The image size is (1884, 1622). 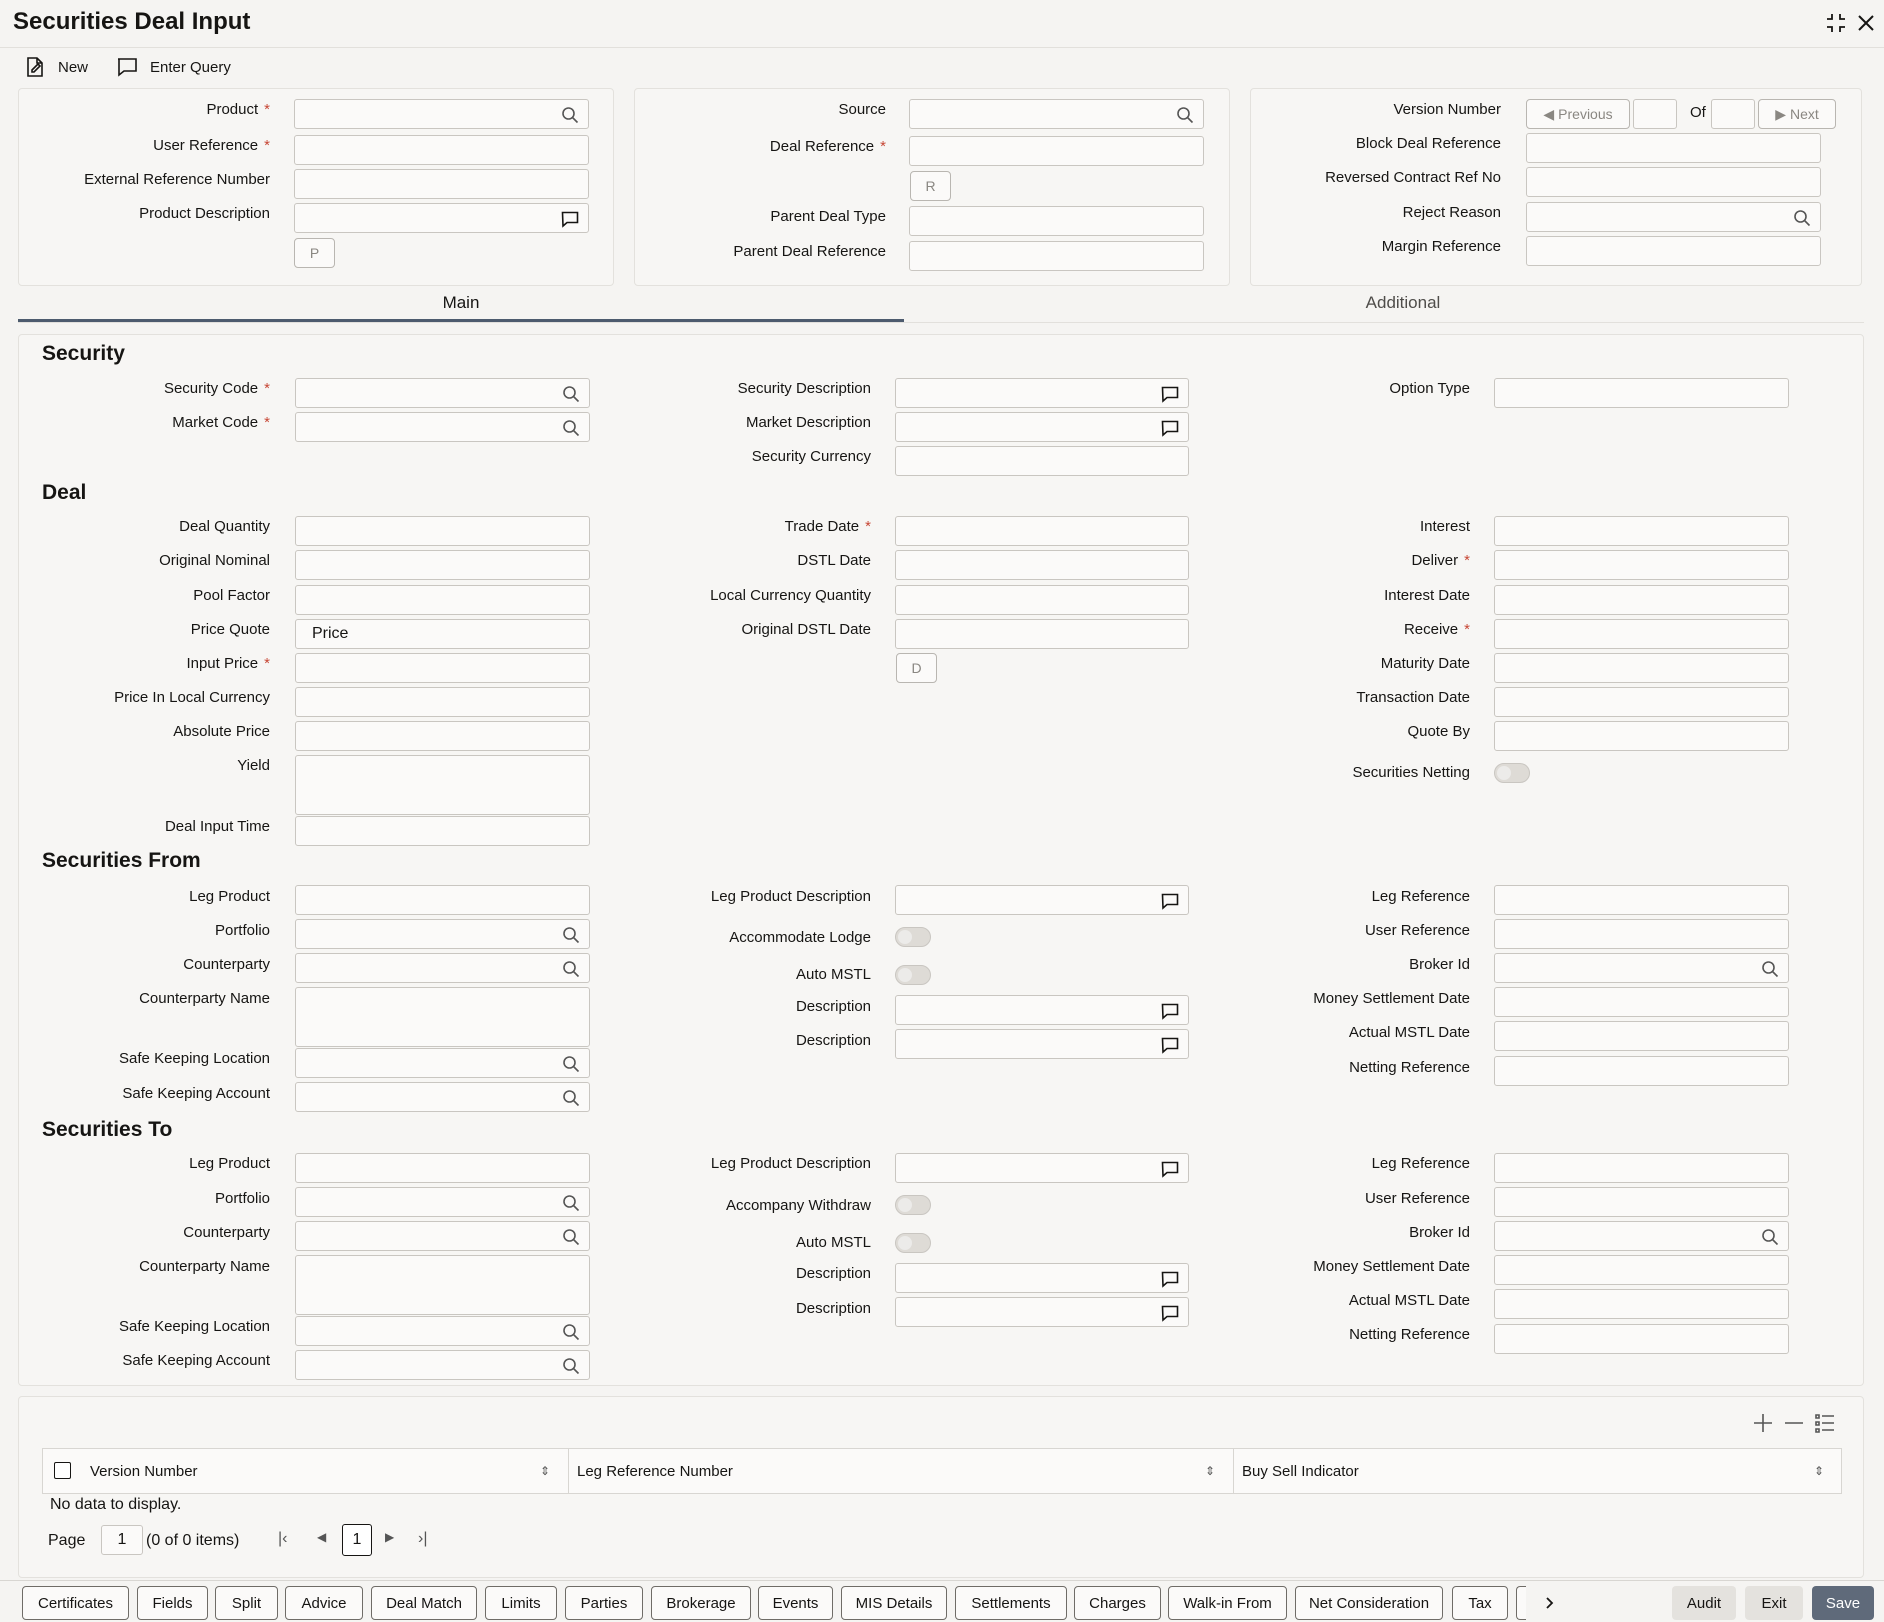 What do you see at coordinates (442, 1202) in the screenshot?
I see `to-portfolio-input` at bounding box center [442, 1202].